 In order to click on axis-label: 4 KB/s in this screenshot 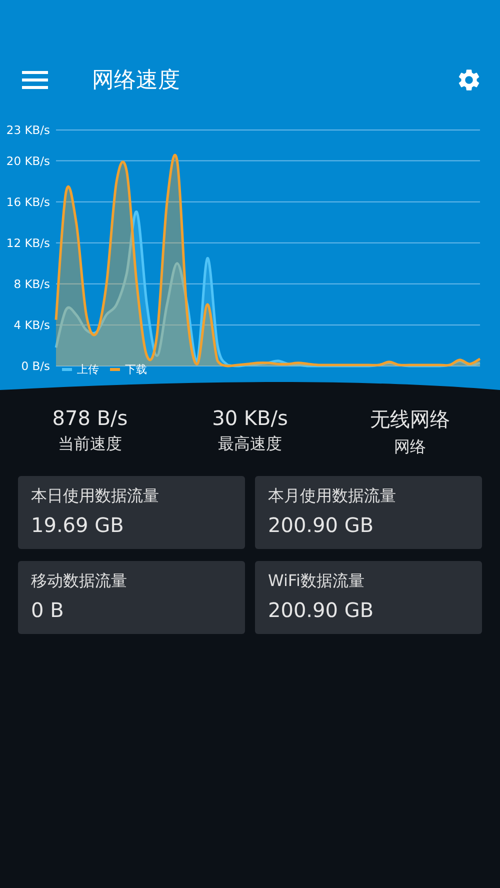, I will do `click(32, 325)`.